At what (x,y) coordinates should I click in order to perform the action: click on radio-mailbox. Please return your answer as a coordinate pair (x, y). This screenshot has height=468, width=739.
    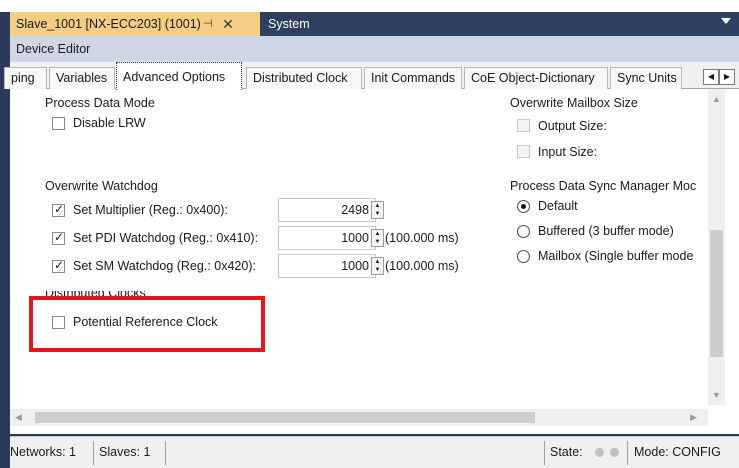
    Looking at the image, I should click on (523, 256).